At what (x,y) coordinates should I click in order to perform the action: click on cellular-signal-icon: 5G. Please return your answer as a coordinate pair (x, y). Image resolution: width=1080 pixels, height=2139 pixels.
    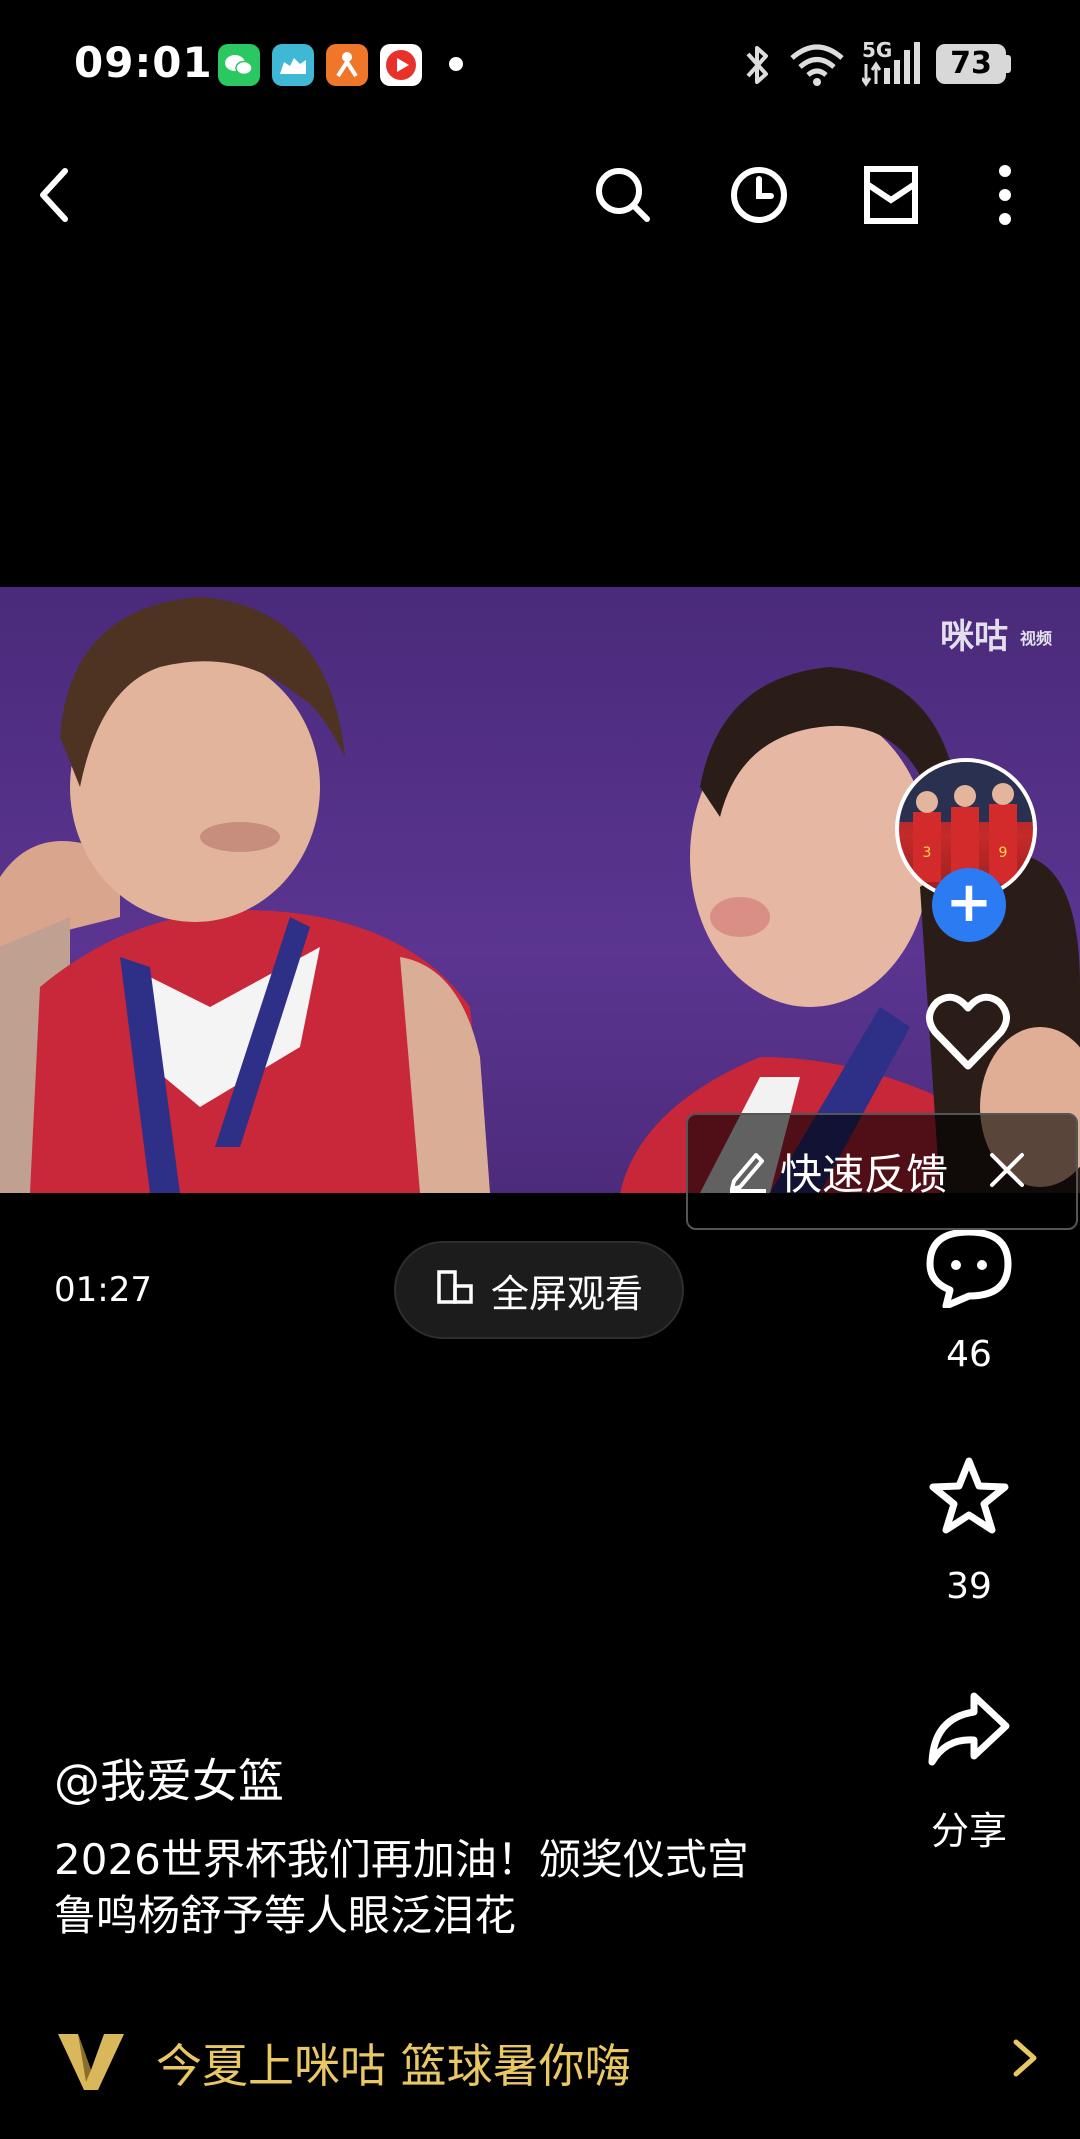
    Looking at the image, I should click on (891, 65).